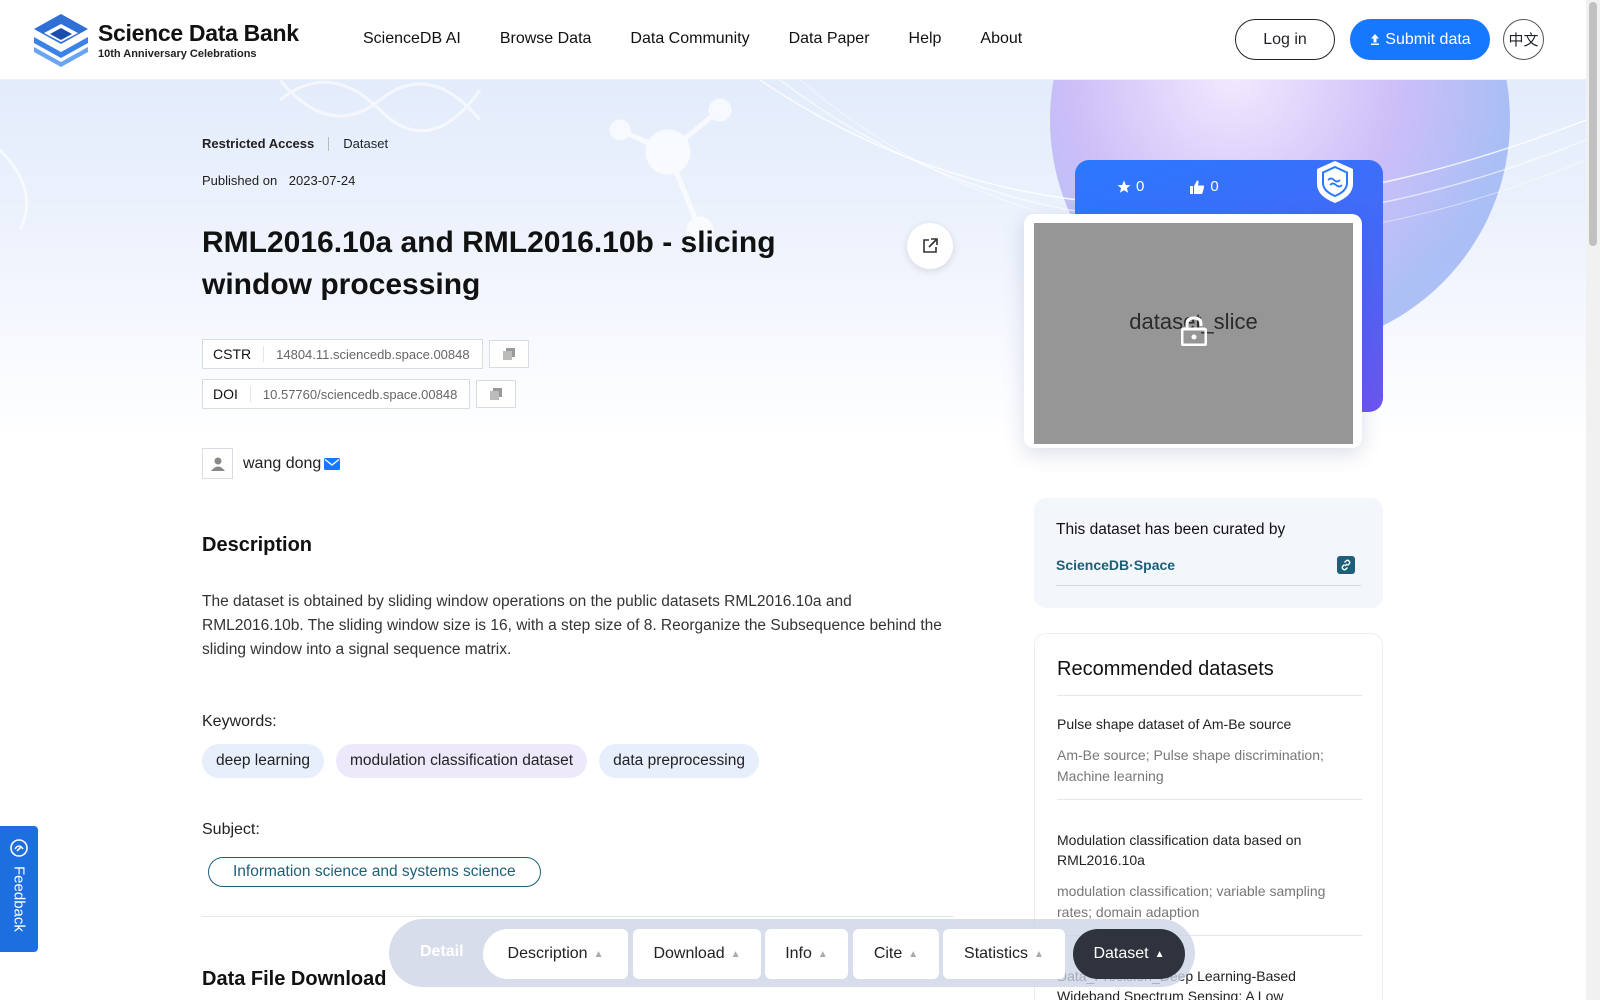  I want to click on meta-divider, so click(329, 143).